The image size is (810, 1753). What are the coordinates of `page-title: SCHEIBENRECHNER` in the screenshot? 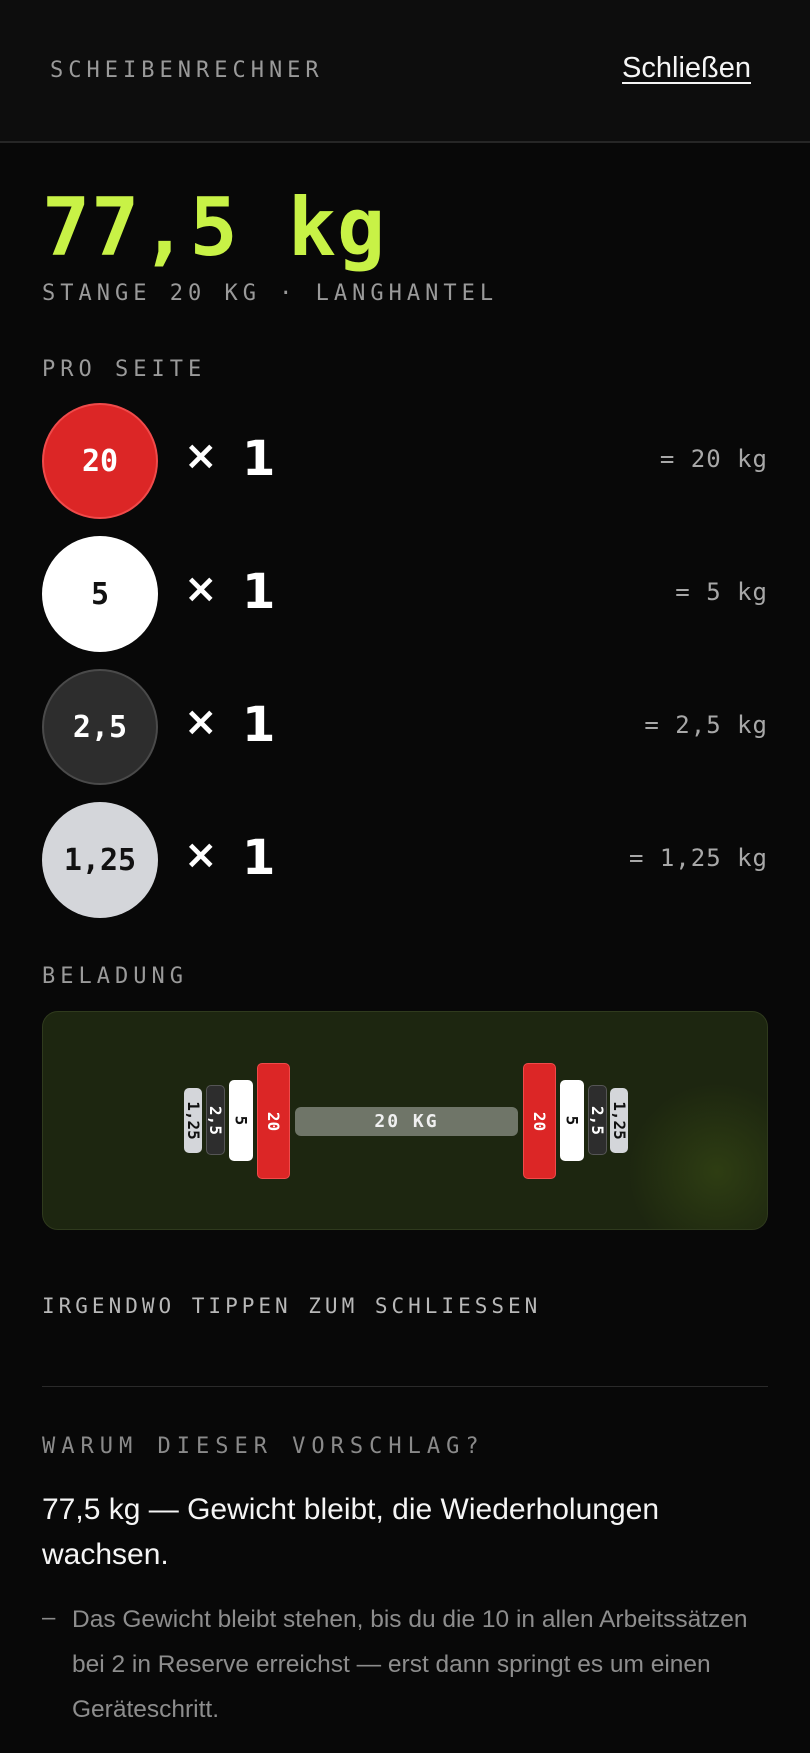 It's located at (187, 70).